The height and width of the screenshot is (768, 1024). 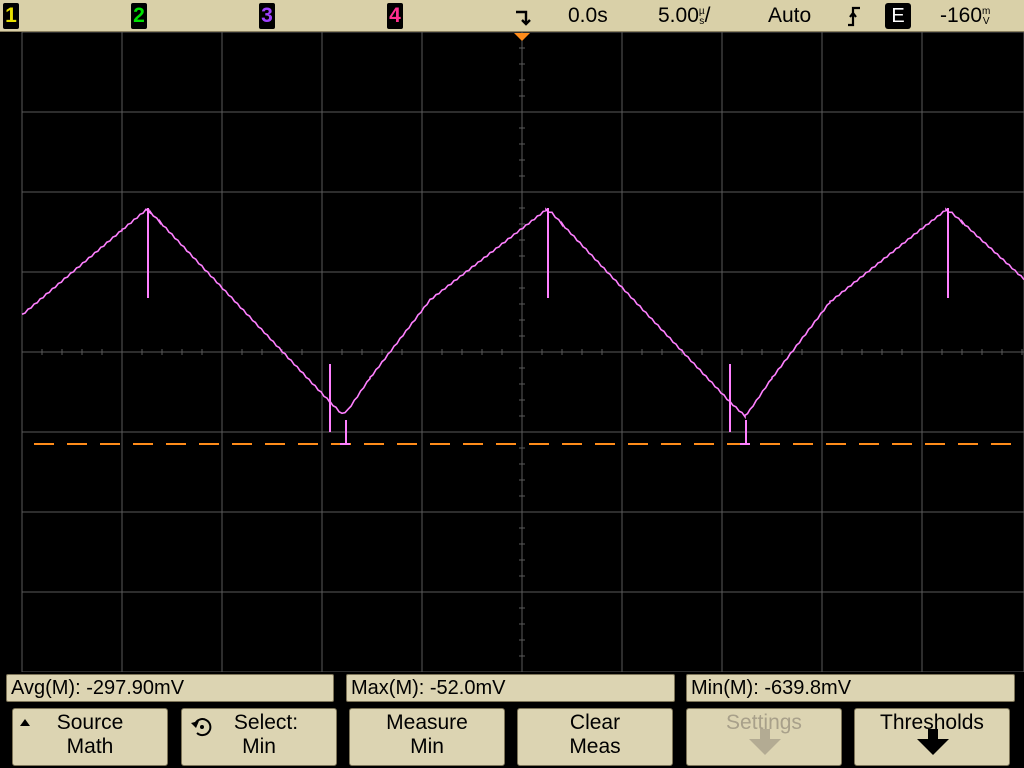 I want to click on rising-edge-icon, so click(x=854, y=16).